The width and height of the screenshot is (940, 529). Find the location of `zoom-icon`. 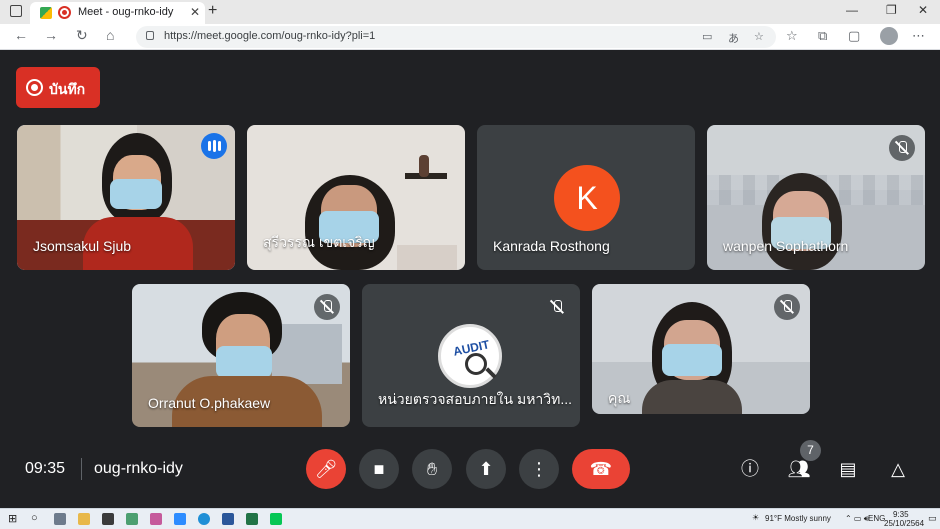

zoom-icon is located at coordinates (180, 519).